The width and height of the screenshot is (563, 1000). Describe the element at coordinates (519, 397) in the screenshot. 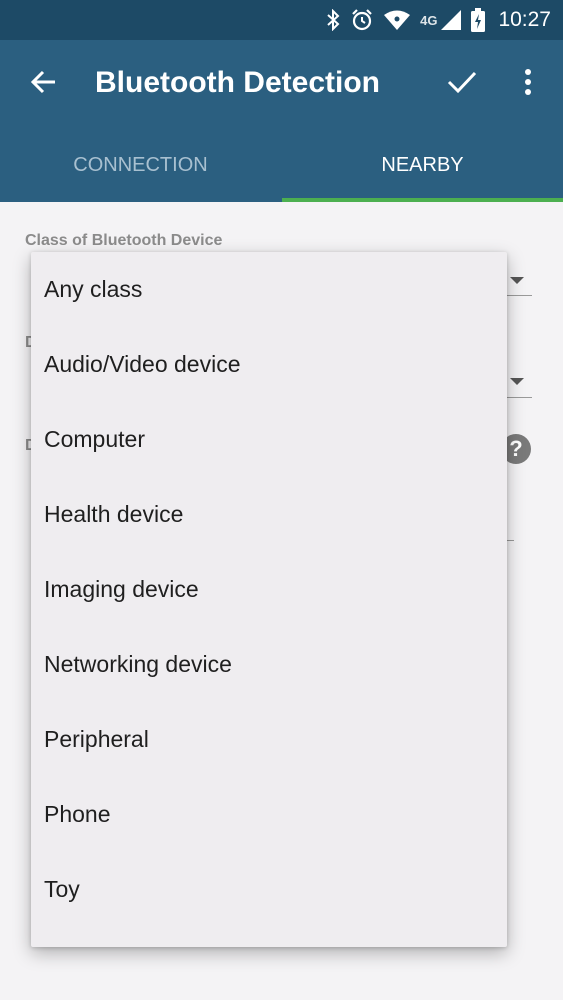

I see `second-spinner-underline` at that location.